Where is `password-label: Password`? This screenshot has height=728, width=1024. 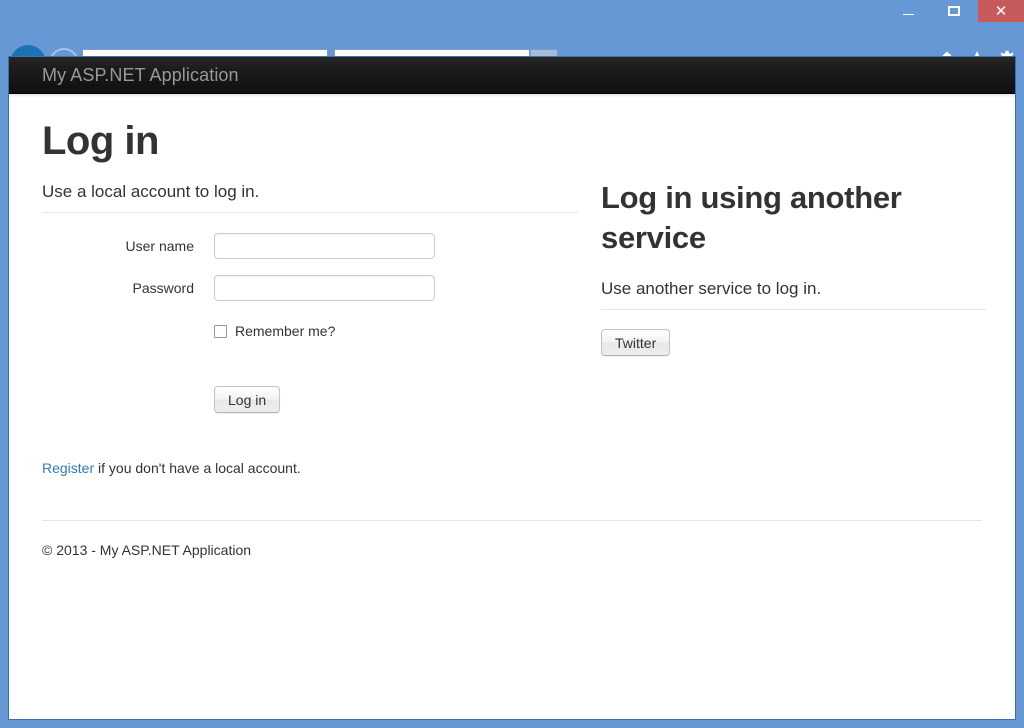
password-label: Password is located at coordinates (163, 288).